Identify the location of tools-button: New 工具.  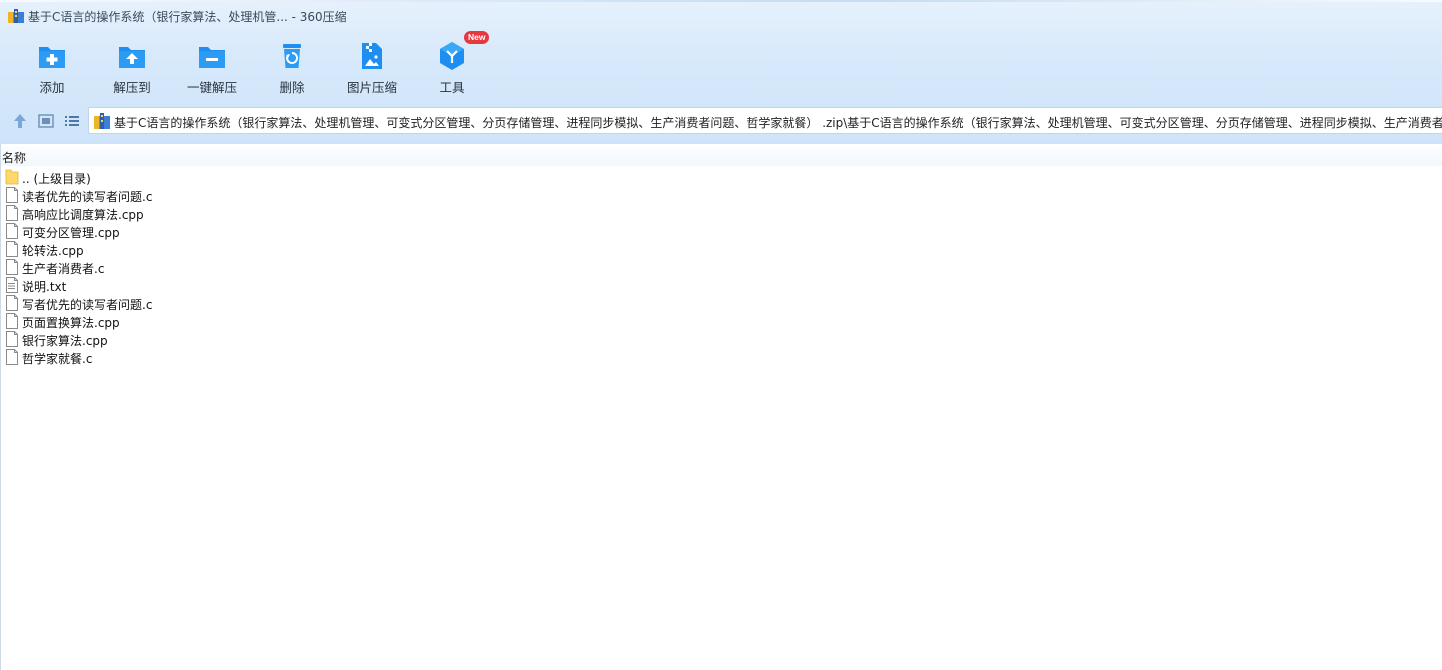
(452, 65).